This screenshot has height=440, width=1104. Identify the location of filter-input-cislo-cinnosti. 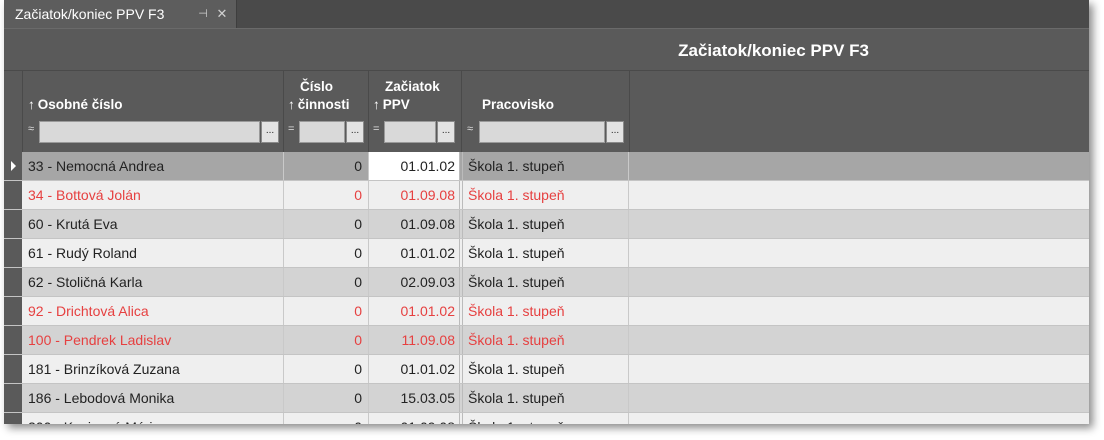
(322, 132).